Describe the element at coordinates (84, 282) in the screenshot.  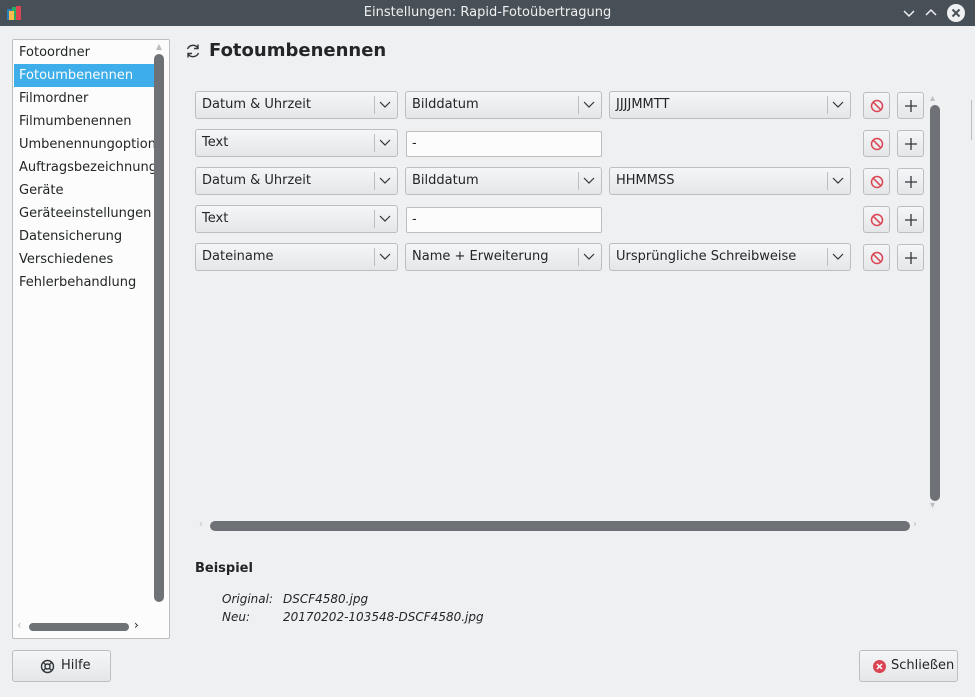
I see `sidebar-item-fehlerbehandlung: Fehlerbehandlung` at that location.